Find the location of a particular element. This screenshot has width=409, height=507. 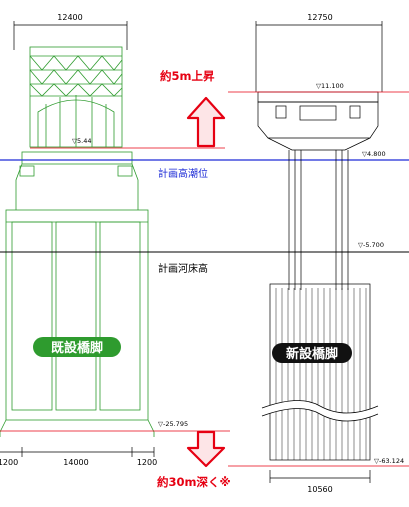

deeper-arrow-icon is located at coordinates (206, 449).